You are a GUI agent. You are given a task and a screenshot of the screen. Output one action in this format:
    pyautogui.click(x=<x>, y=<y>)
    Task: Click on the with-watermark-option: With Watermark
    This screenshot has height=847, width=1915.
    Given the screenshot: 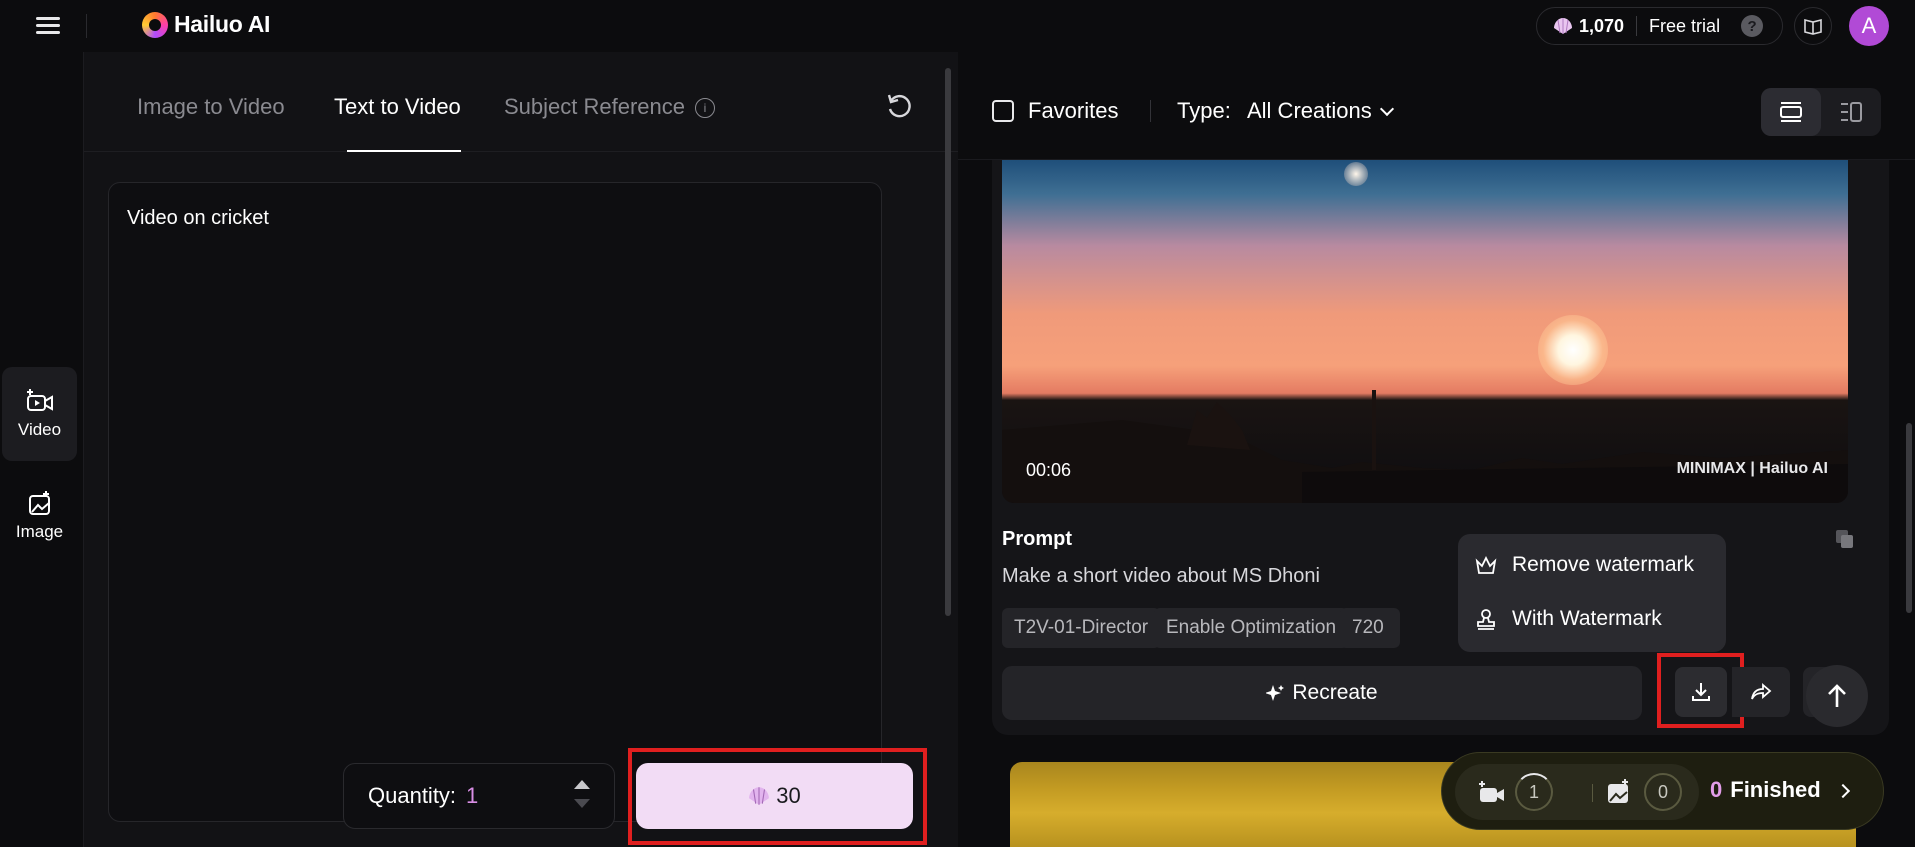 What is the action you would take?
    pyautogui.click(x=1568, y=619)
    